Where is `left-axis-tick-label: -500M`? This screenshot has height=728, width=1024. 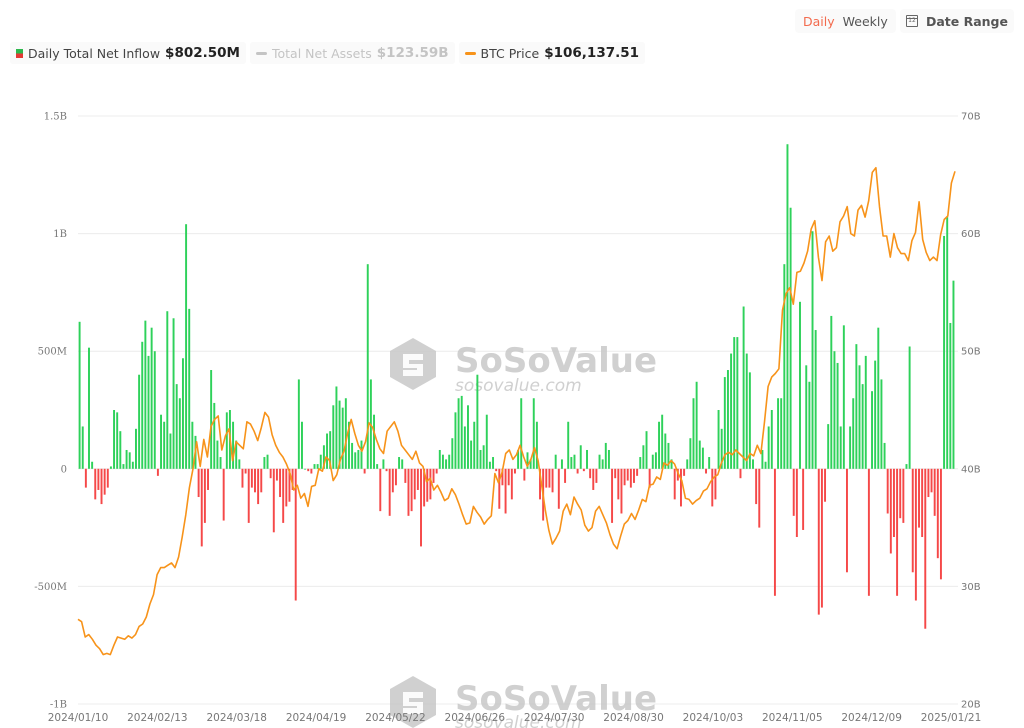
left-axis-tick-label: -500M is located at coordinates (50, 587).